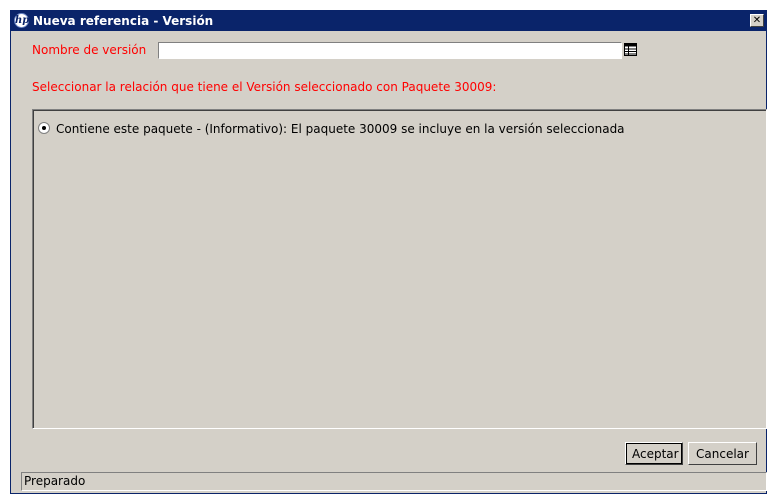  I want to click on hp-logo-icon: hp, so click(21, 20).